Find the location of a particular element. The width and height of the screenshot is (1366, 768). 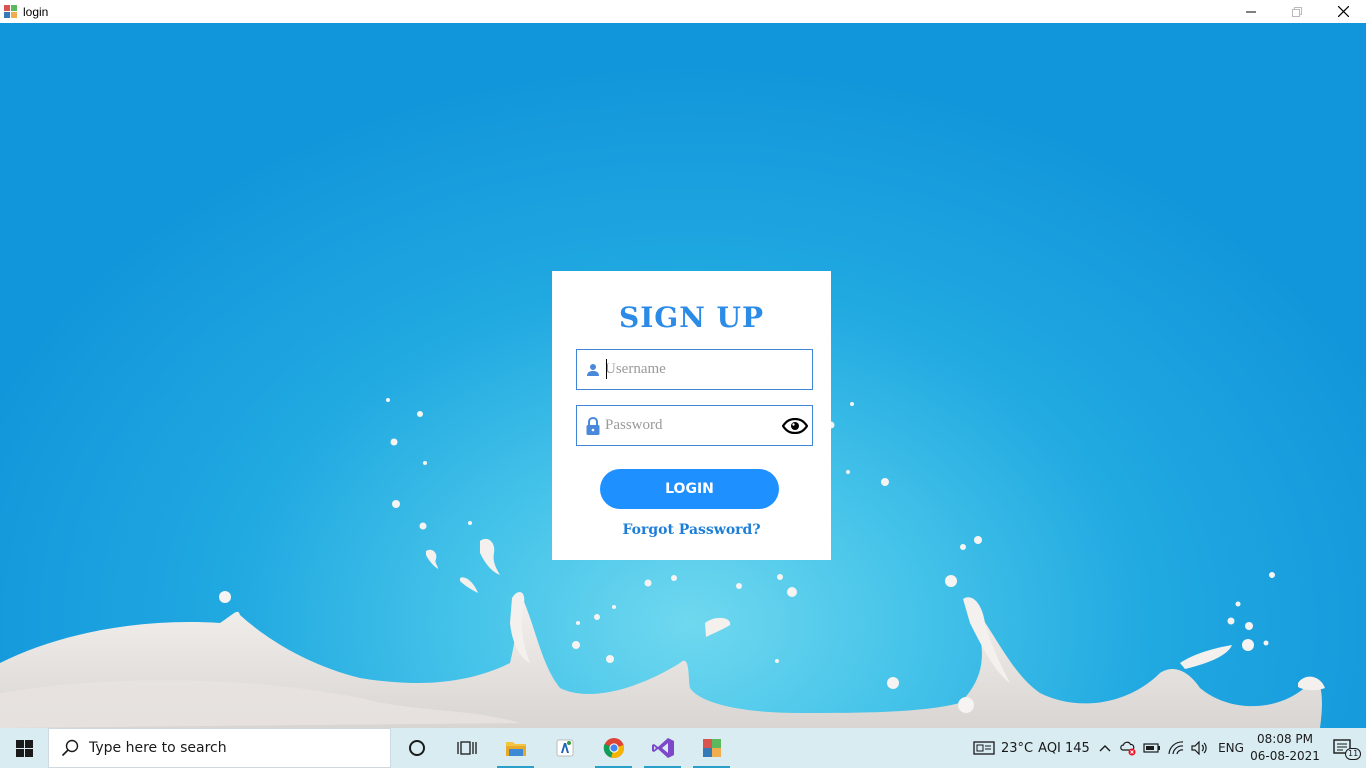

username-field is located at coordinates (694, 369).